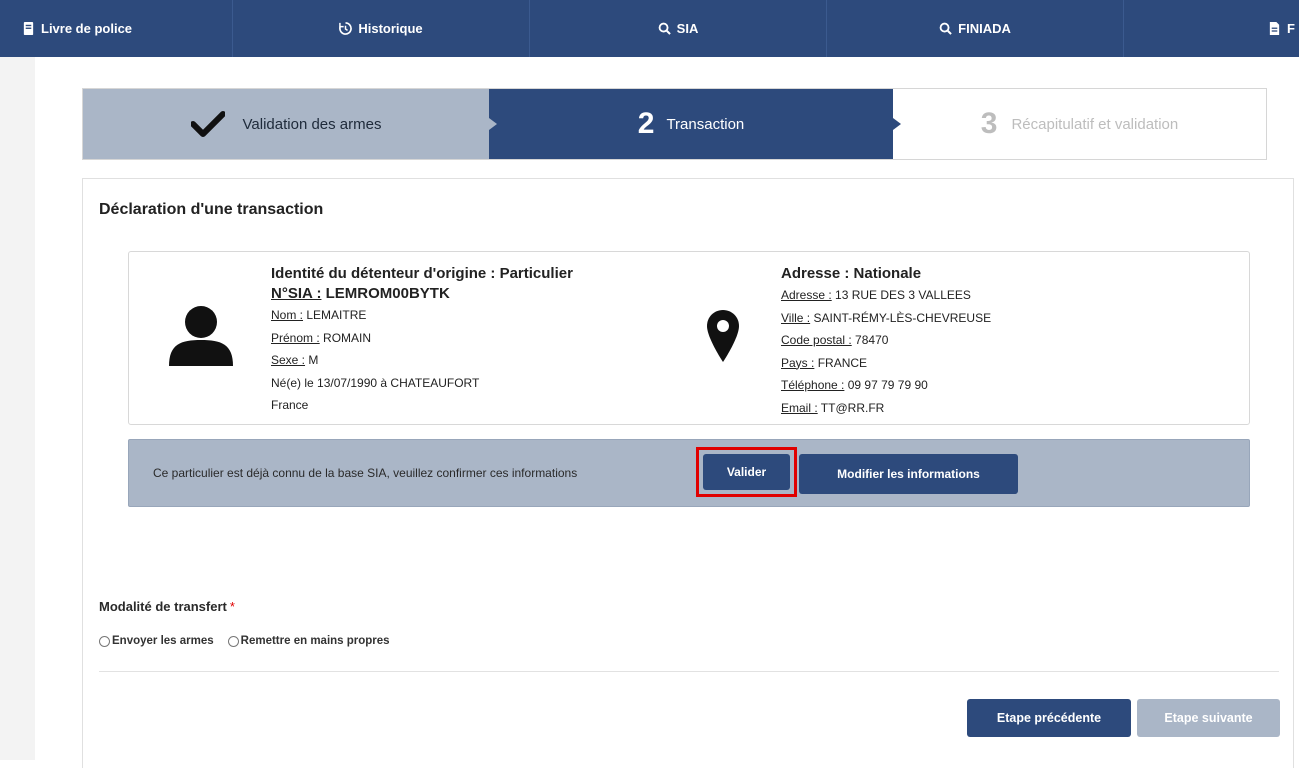  Describe the element at coordinates (211, 209) in the screenshot. I see `page-title: Déclaration d'une transaction` at that location.